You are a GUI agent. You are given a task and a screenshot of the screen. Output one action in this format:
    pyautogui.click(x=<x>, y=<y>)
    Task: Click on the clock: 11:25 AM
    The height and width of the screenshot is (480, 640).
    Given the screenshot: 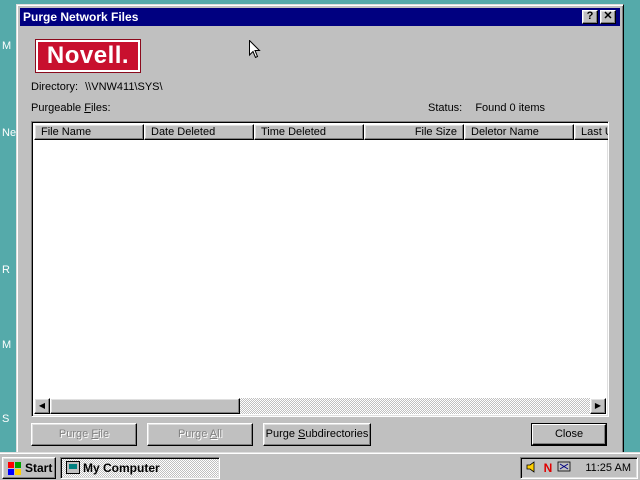 What is the action you would take?
    pyautogui.click(x=608, y=468)
    